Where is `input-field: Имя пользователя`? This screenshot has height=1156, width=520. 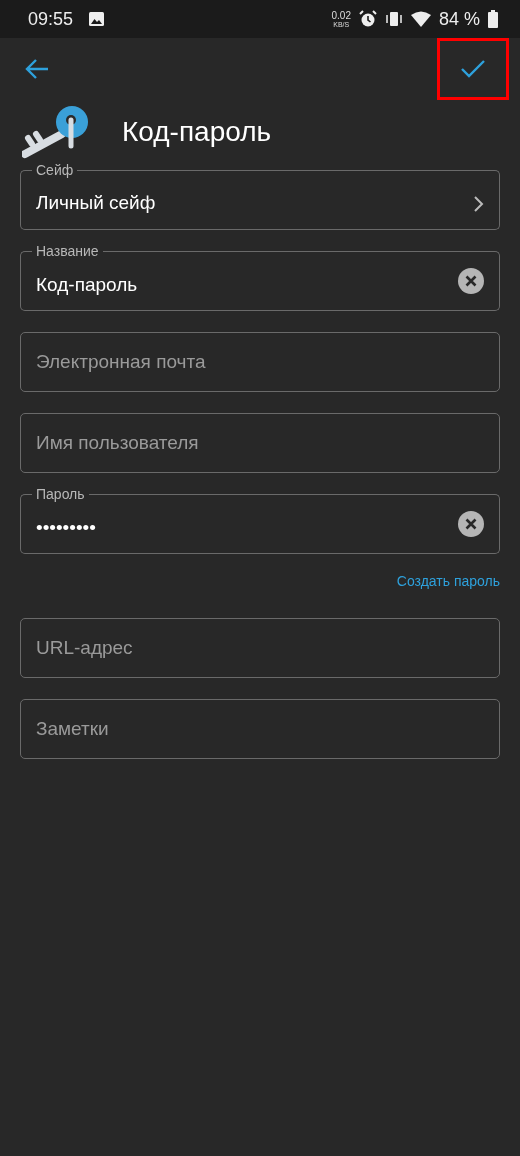
input-field: Имя пользователя is located at coordinates (260, 443).